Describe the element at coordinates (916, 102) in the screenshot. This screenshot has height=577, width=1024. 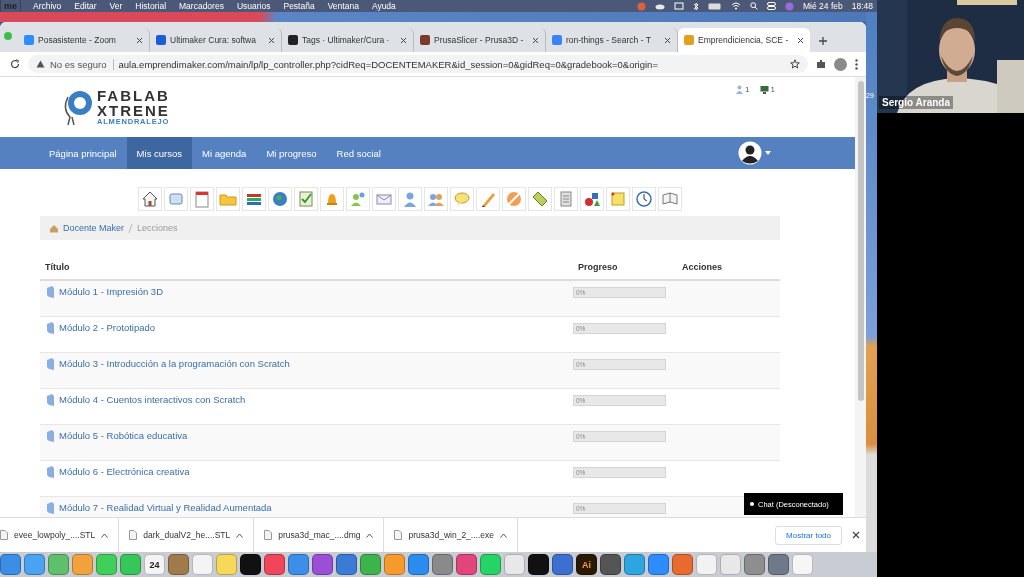
I see `participant-name: Sergio Aranda` at that location.